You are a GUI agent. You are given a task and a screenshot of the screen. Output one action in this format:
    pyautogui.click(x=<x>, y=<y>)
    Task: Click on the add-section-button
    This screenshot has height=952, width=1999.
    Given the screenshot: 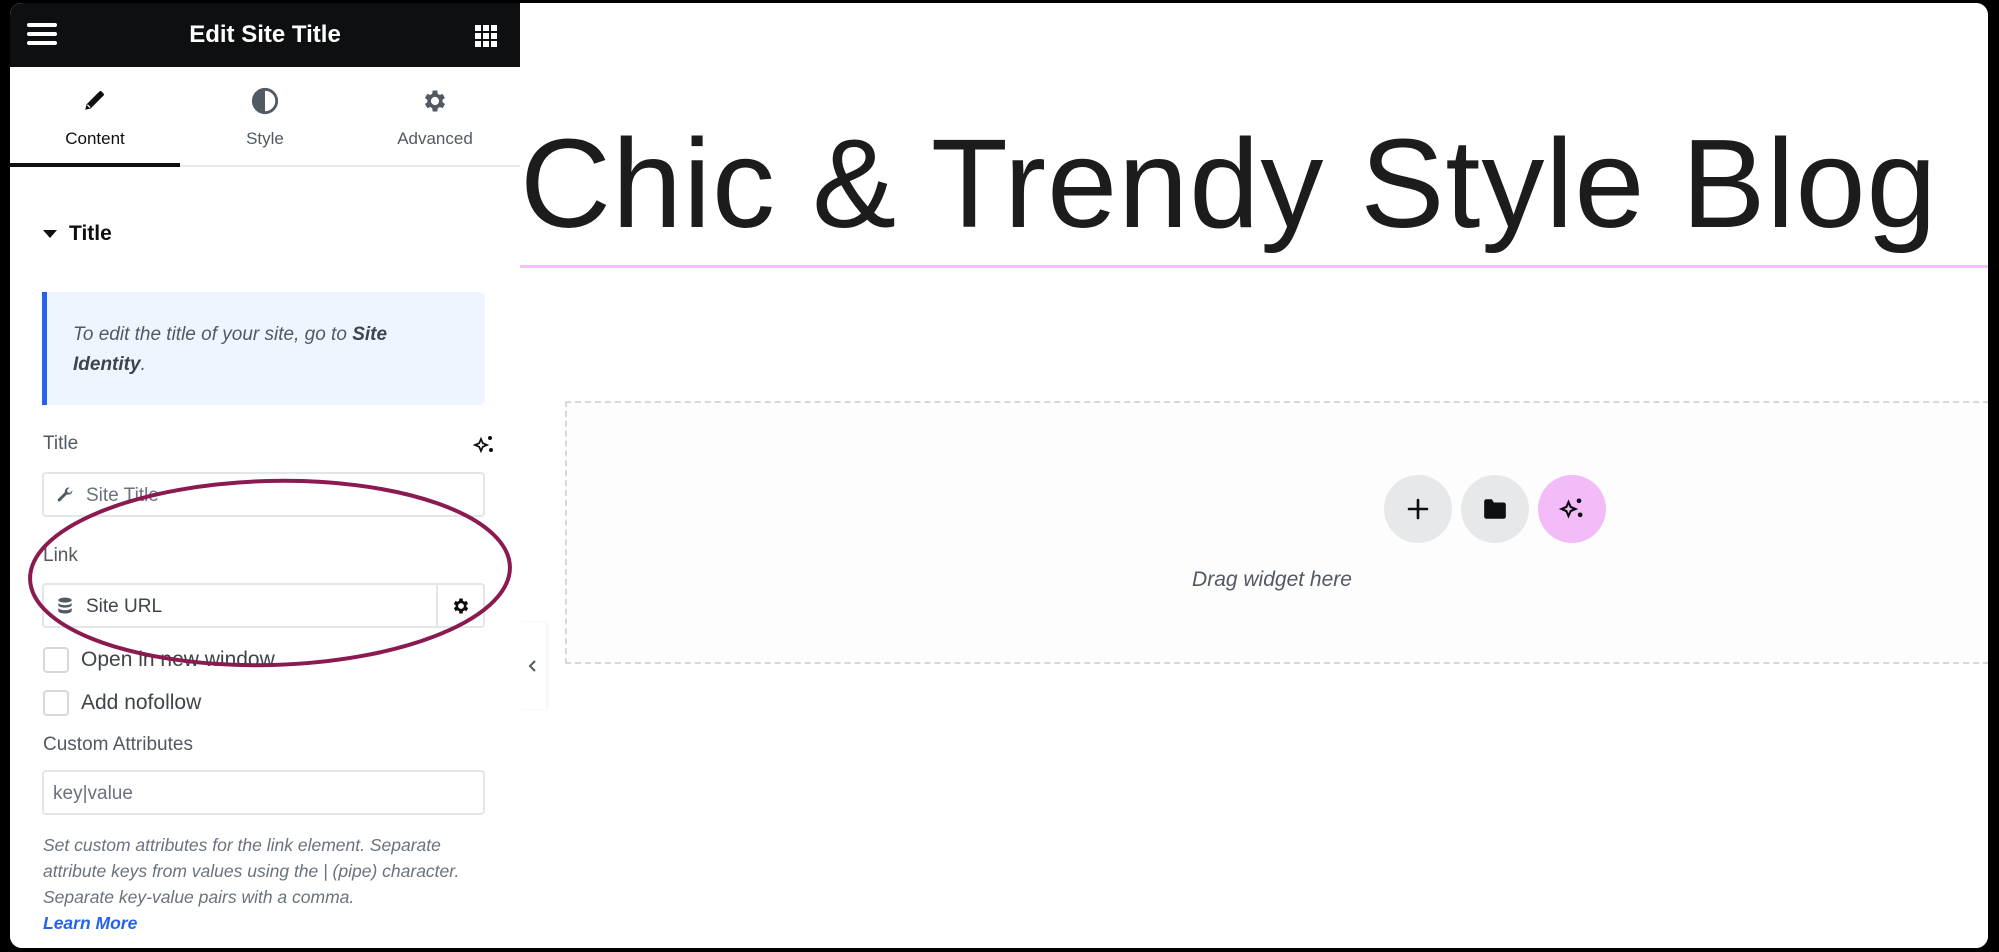 What is the action you would take?
    pyautogui.click(x=1418, y=509)
    